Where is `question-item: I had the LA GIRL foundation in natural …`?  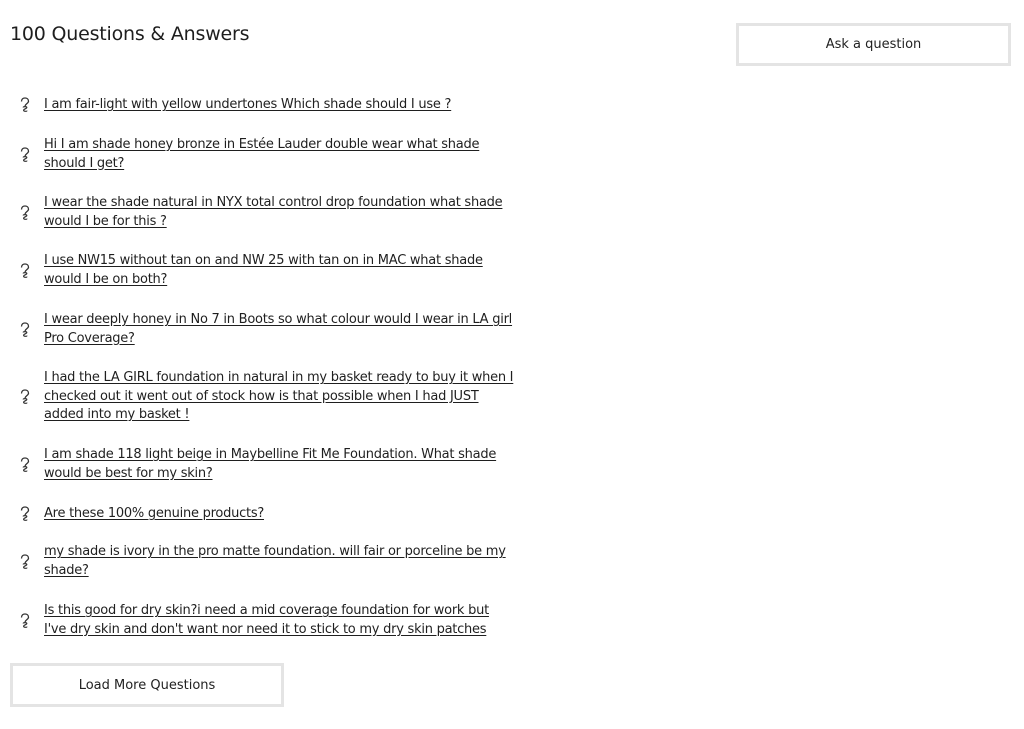 question-item: I had the LA GIRL foundation in natural … is located at coordinates (268, 397).